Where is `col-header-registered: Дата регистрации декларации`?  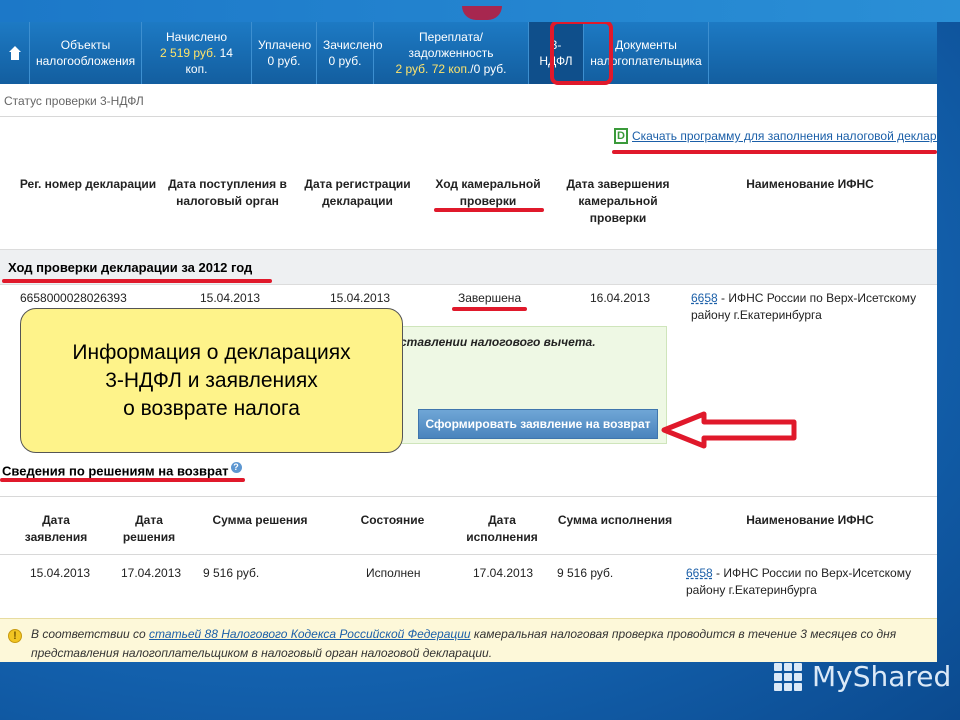
col-header-registered: Дата регистрации декларации is located at coordinates (357, 192).